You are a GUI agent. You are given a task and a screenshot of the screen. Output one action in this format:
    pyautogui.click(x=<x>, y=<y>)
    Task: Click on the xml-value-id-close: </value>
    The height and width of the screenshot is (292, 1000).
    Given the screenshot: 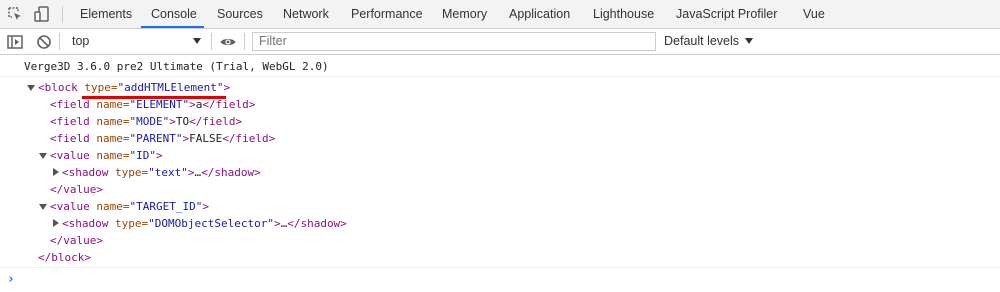 What is the action you would take?
    pyautogui.click(x=76, y=189)
    